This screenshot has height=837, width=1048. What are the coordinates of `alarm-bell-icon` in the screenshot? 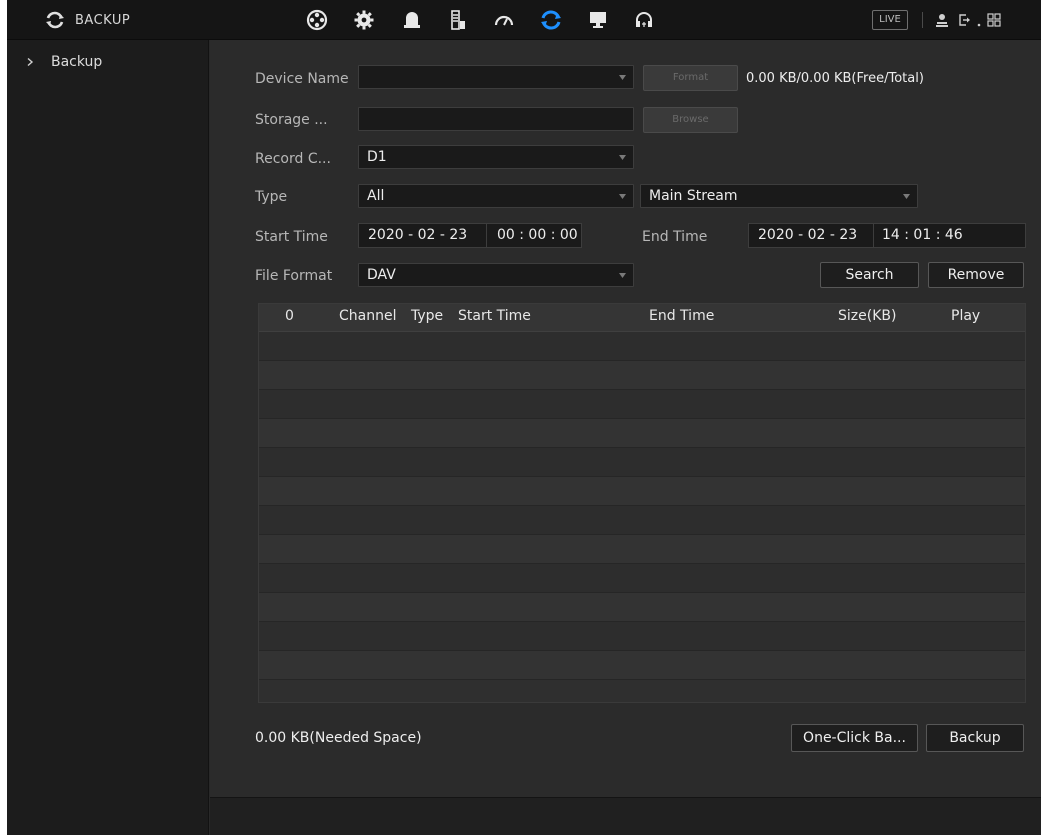 It's located at (412, 20).